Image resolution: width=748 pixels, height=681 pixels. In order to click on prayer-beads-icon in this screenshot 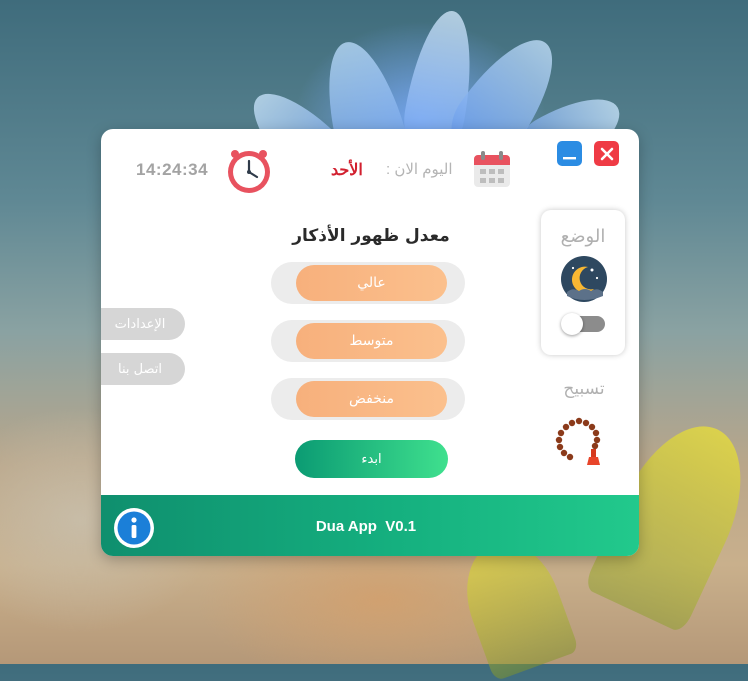, I will do `click(579, 441)`.